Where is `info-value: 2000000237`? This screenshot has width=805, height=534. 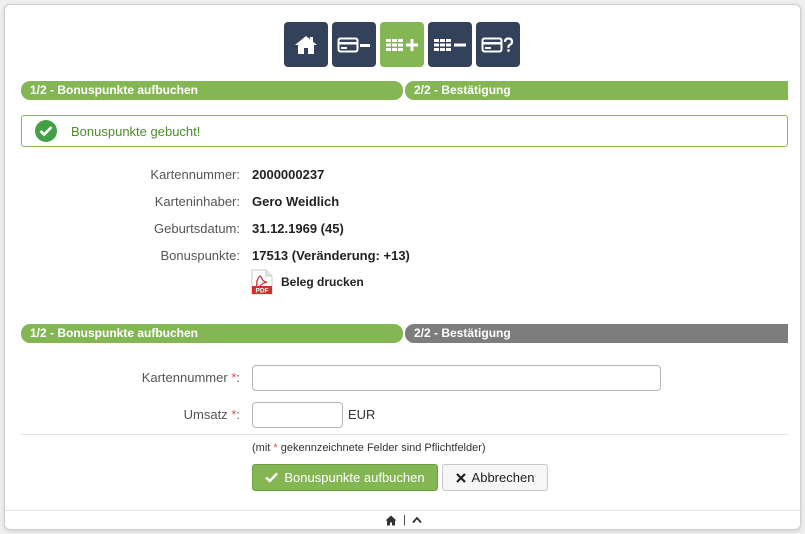
info-value: 2000000237 is located at coordinates (288, 174).